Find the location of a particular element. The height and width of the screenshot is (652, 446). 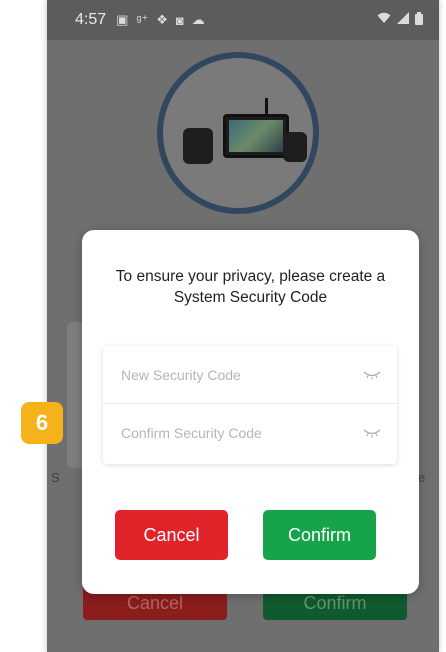

background-text-fragment-left: S is located at coordinates (55, 477).